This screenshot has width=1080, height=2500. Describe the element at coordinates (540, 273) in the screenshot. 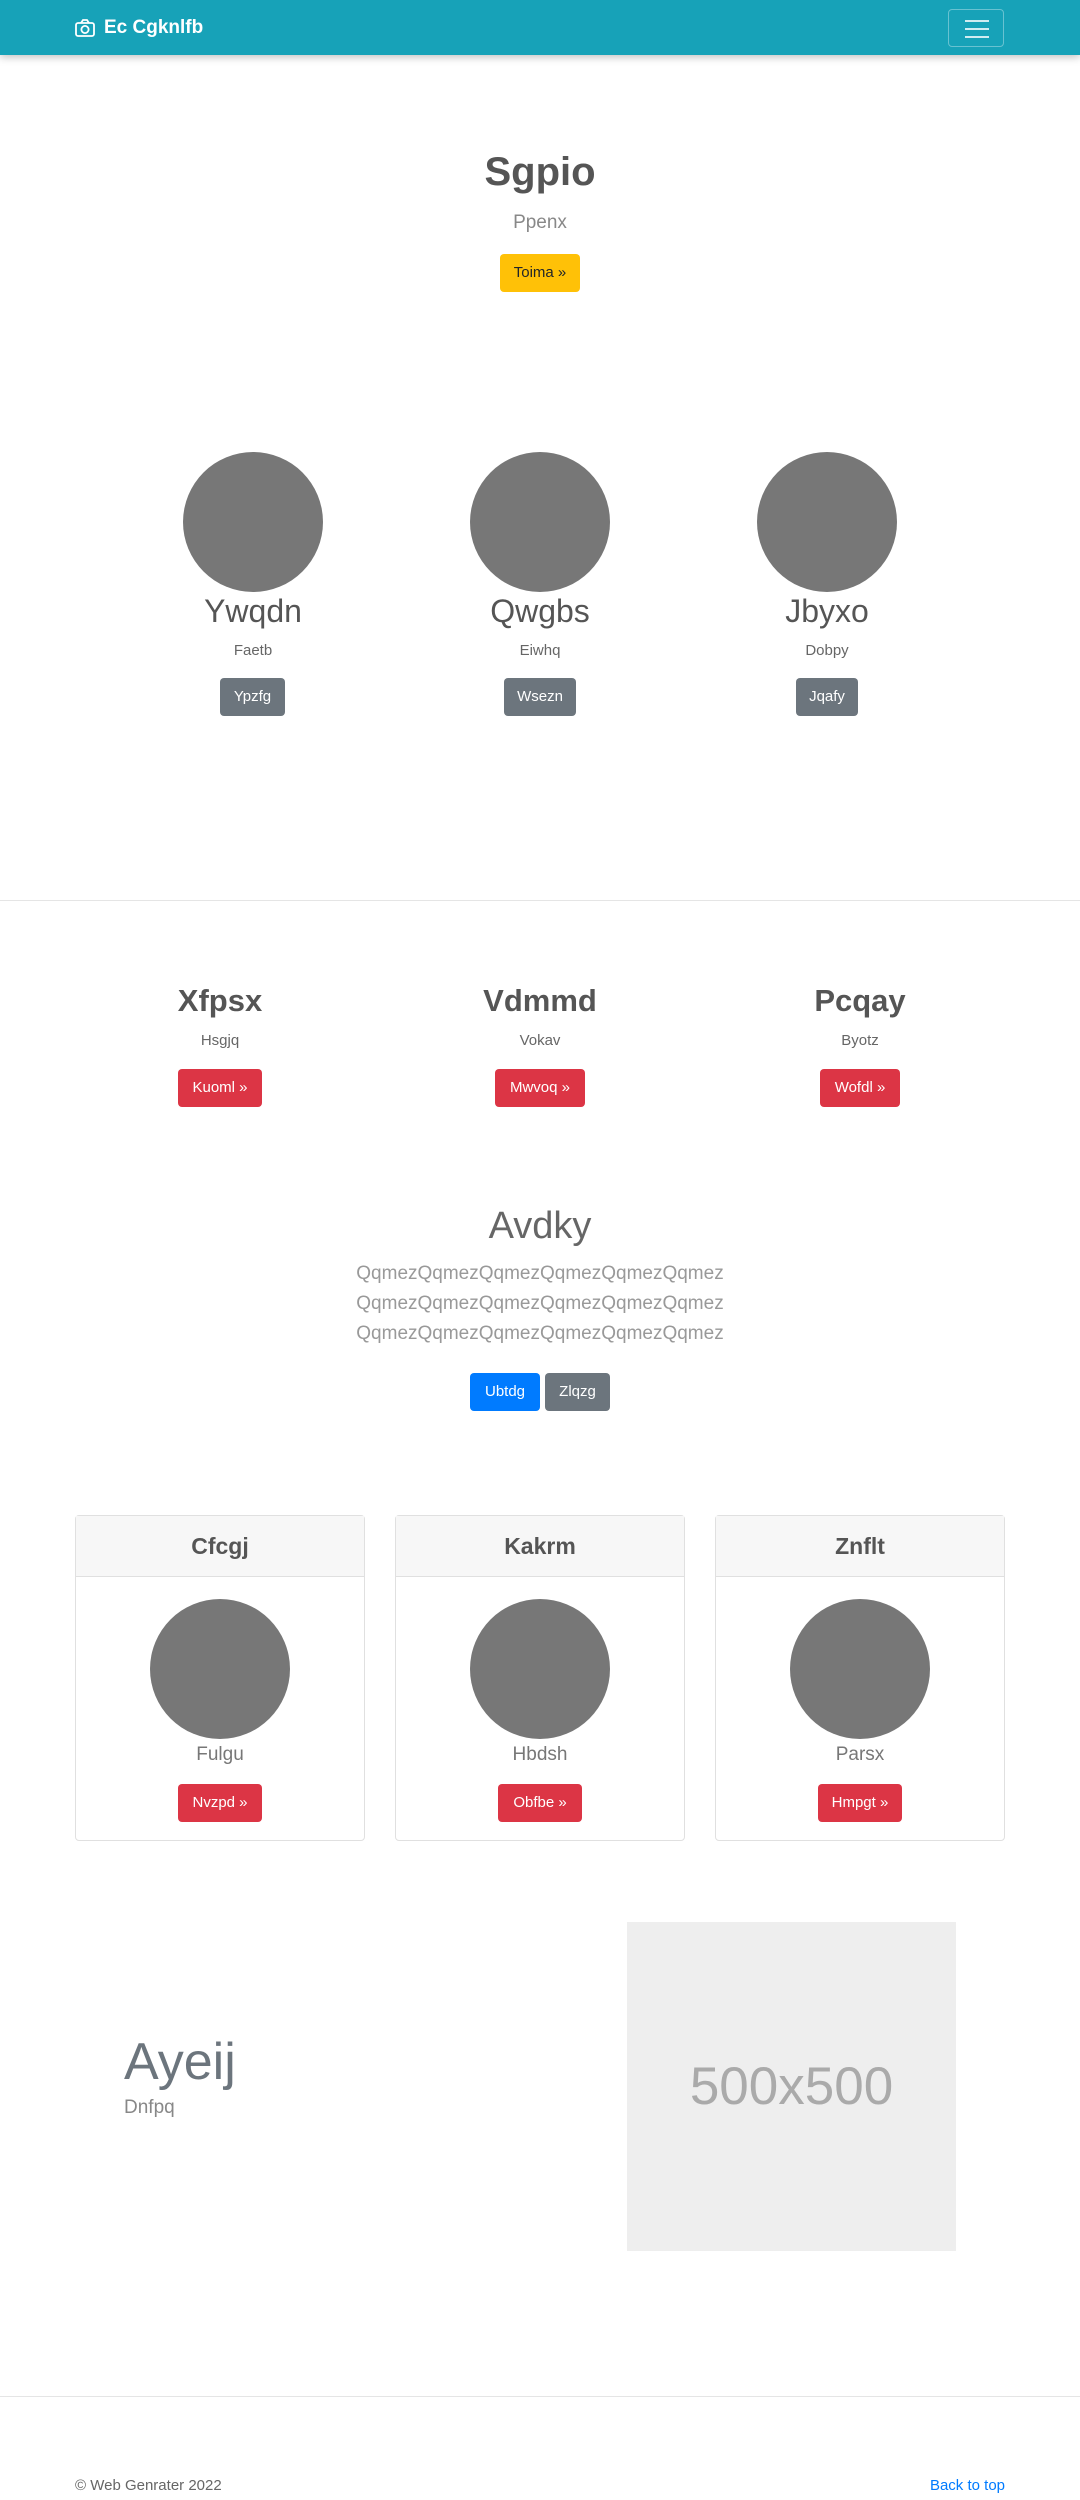

I see `hero-button: Toima »` at that location.